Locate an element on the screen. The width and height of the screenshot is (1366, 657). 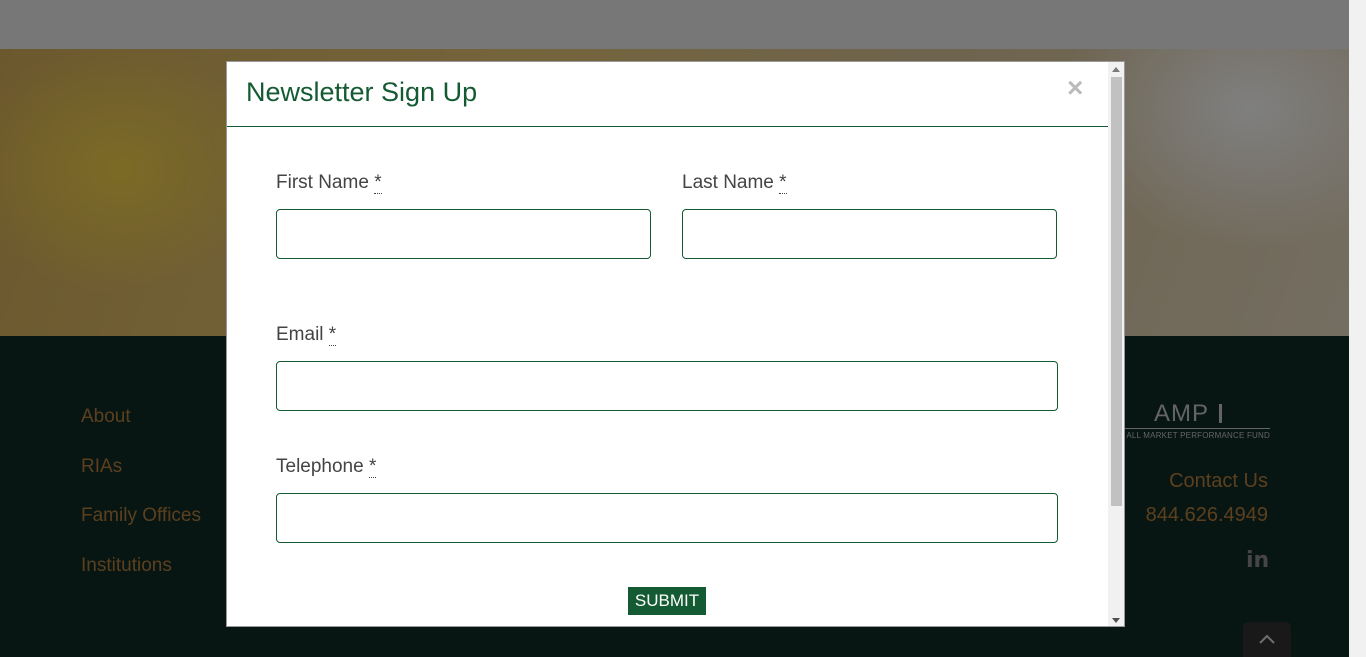
close-button: × is located at coordinates (1075, 88).